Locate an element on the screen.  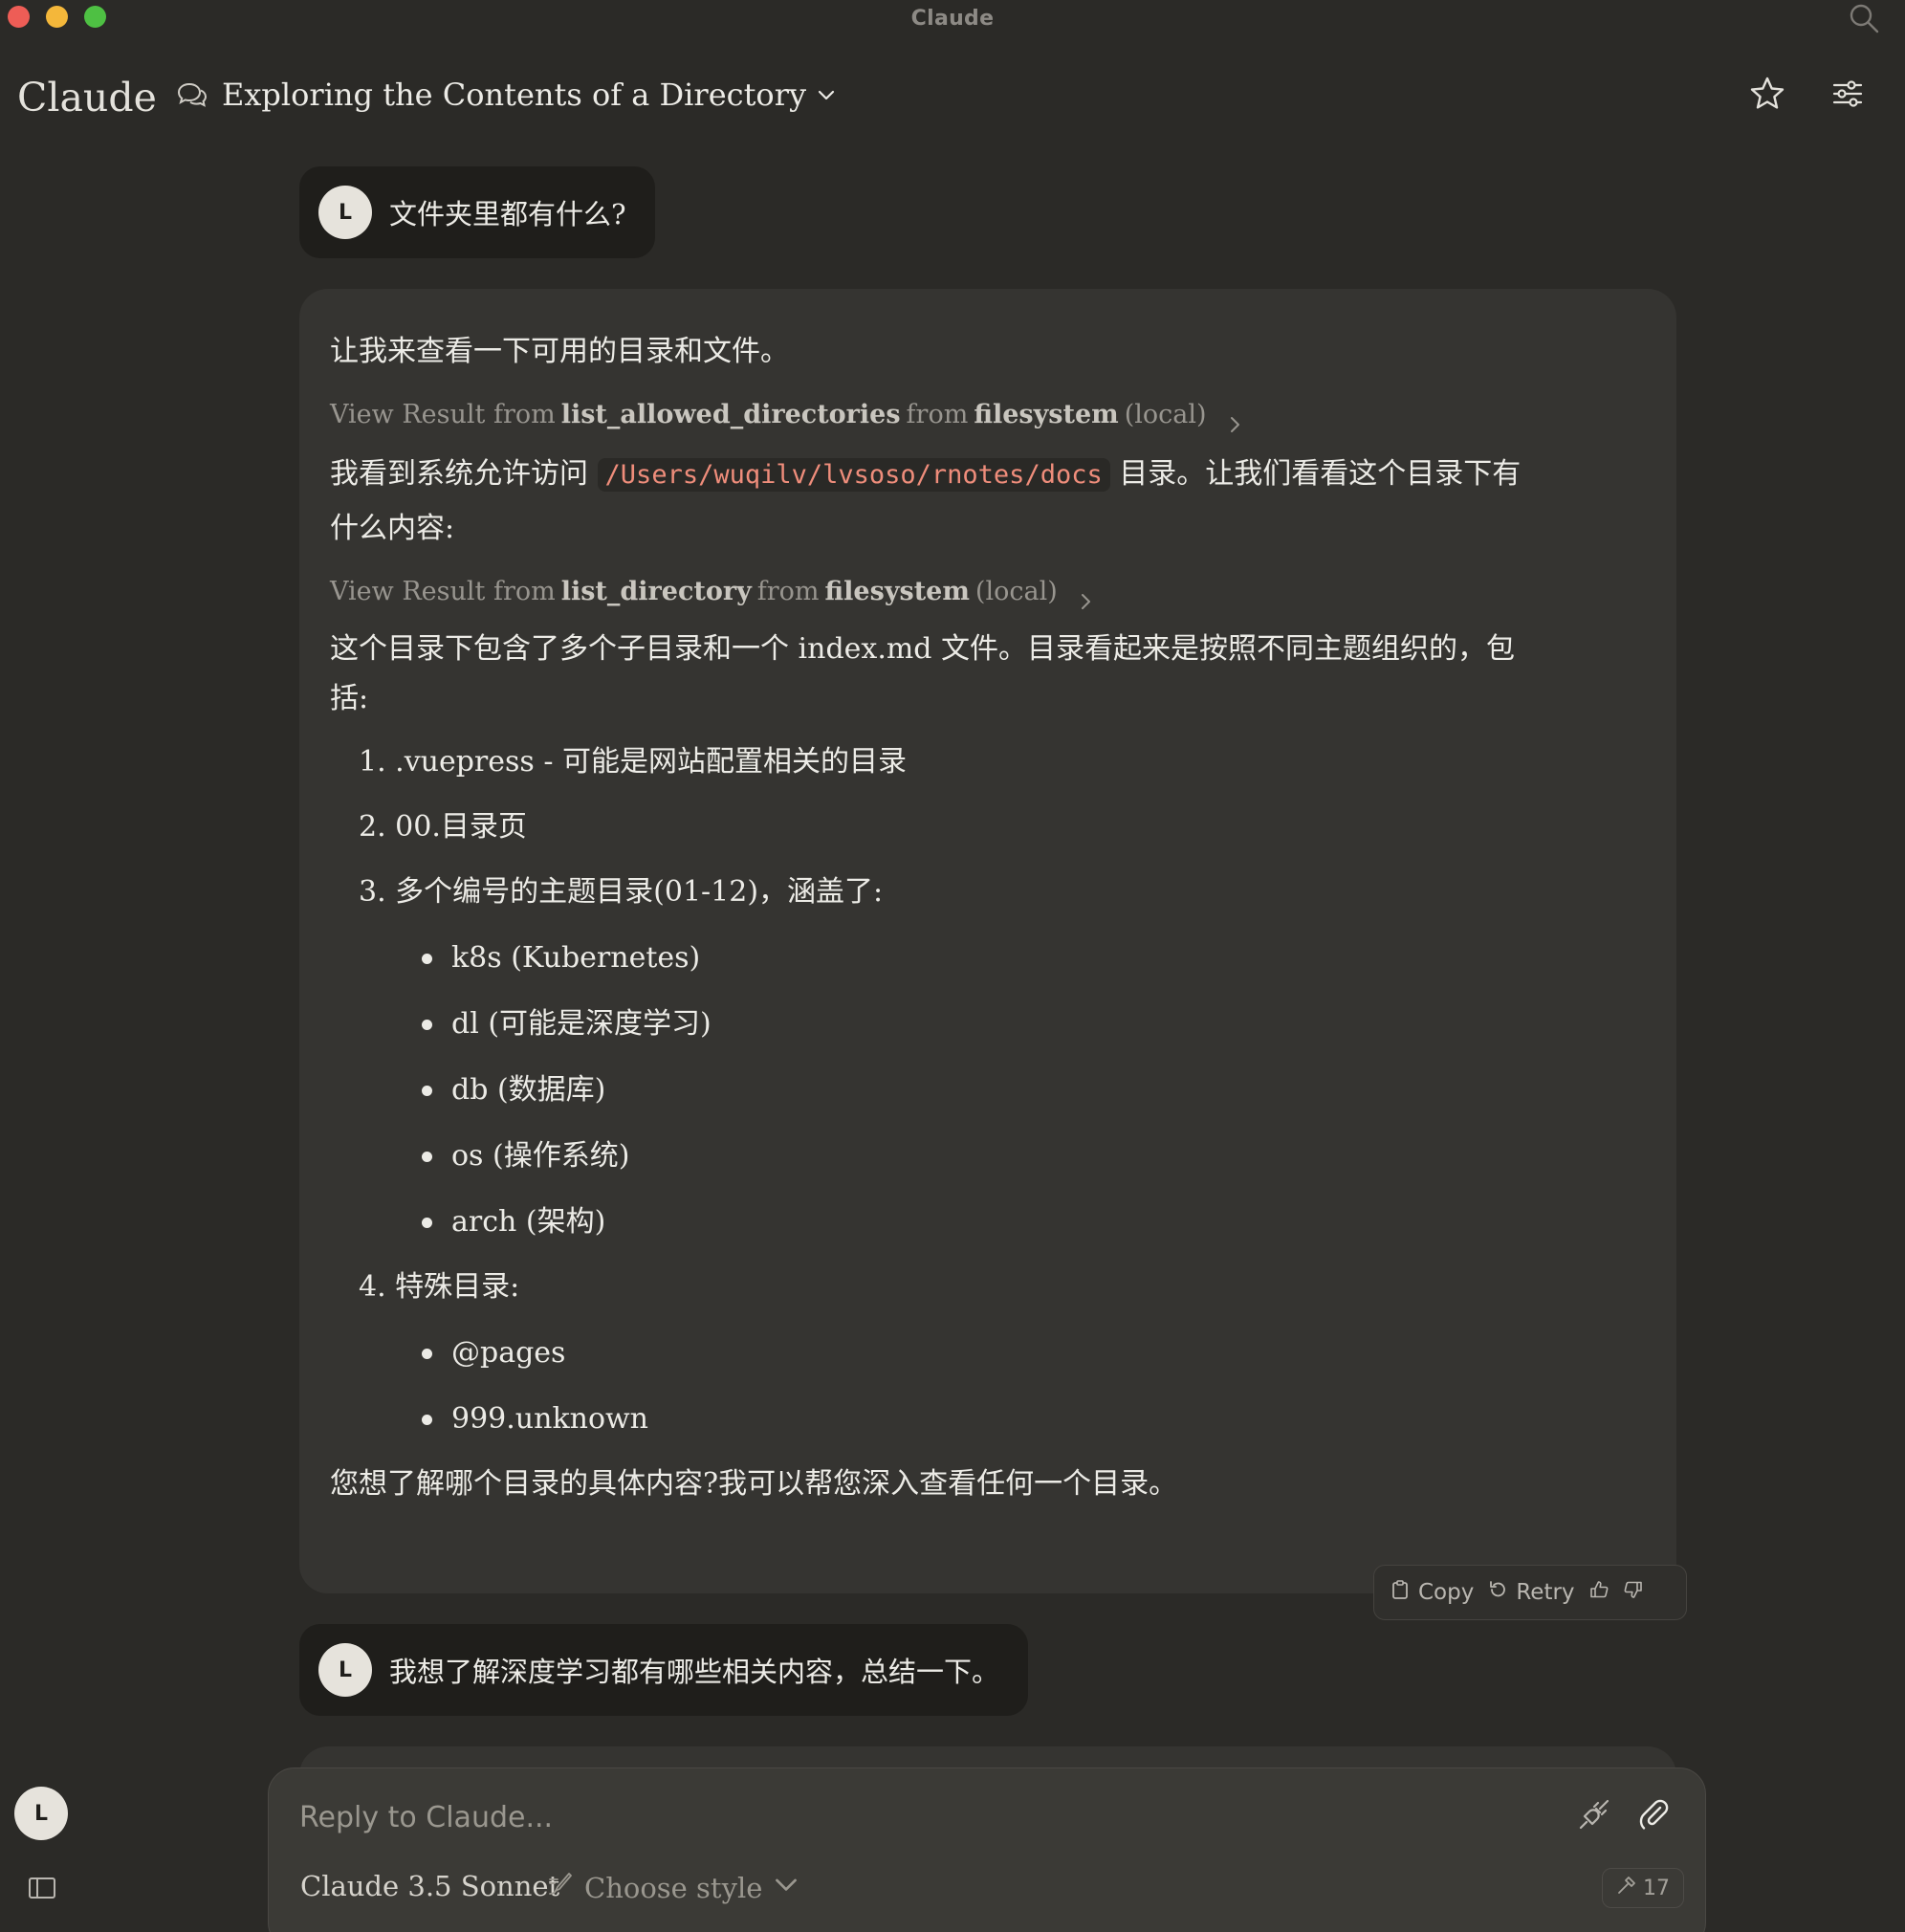
search-icon is located at coordinates (1864, 18).